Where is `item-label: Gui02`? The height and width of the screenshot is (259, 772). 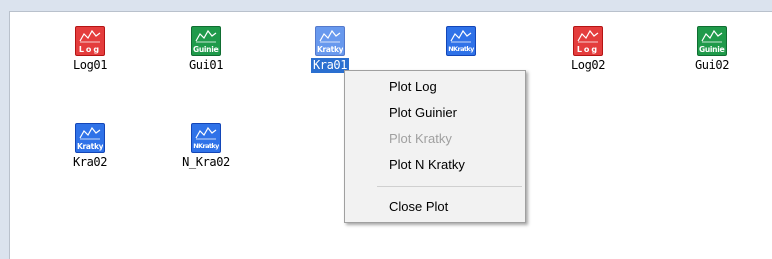 item-label: Gui02 is located at coordinates (712, 65).